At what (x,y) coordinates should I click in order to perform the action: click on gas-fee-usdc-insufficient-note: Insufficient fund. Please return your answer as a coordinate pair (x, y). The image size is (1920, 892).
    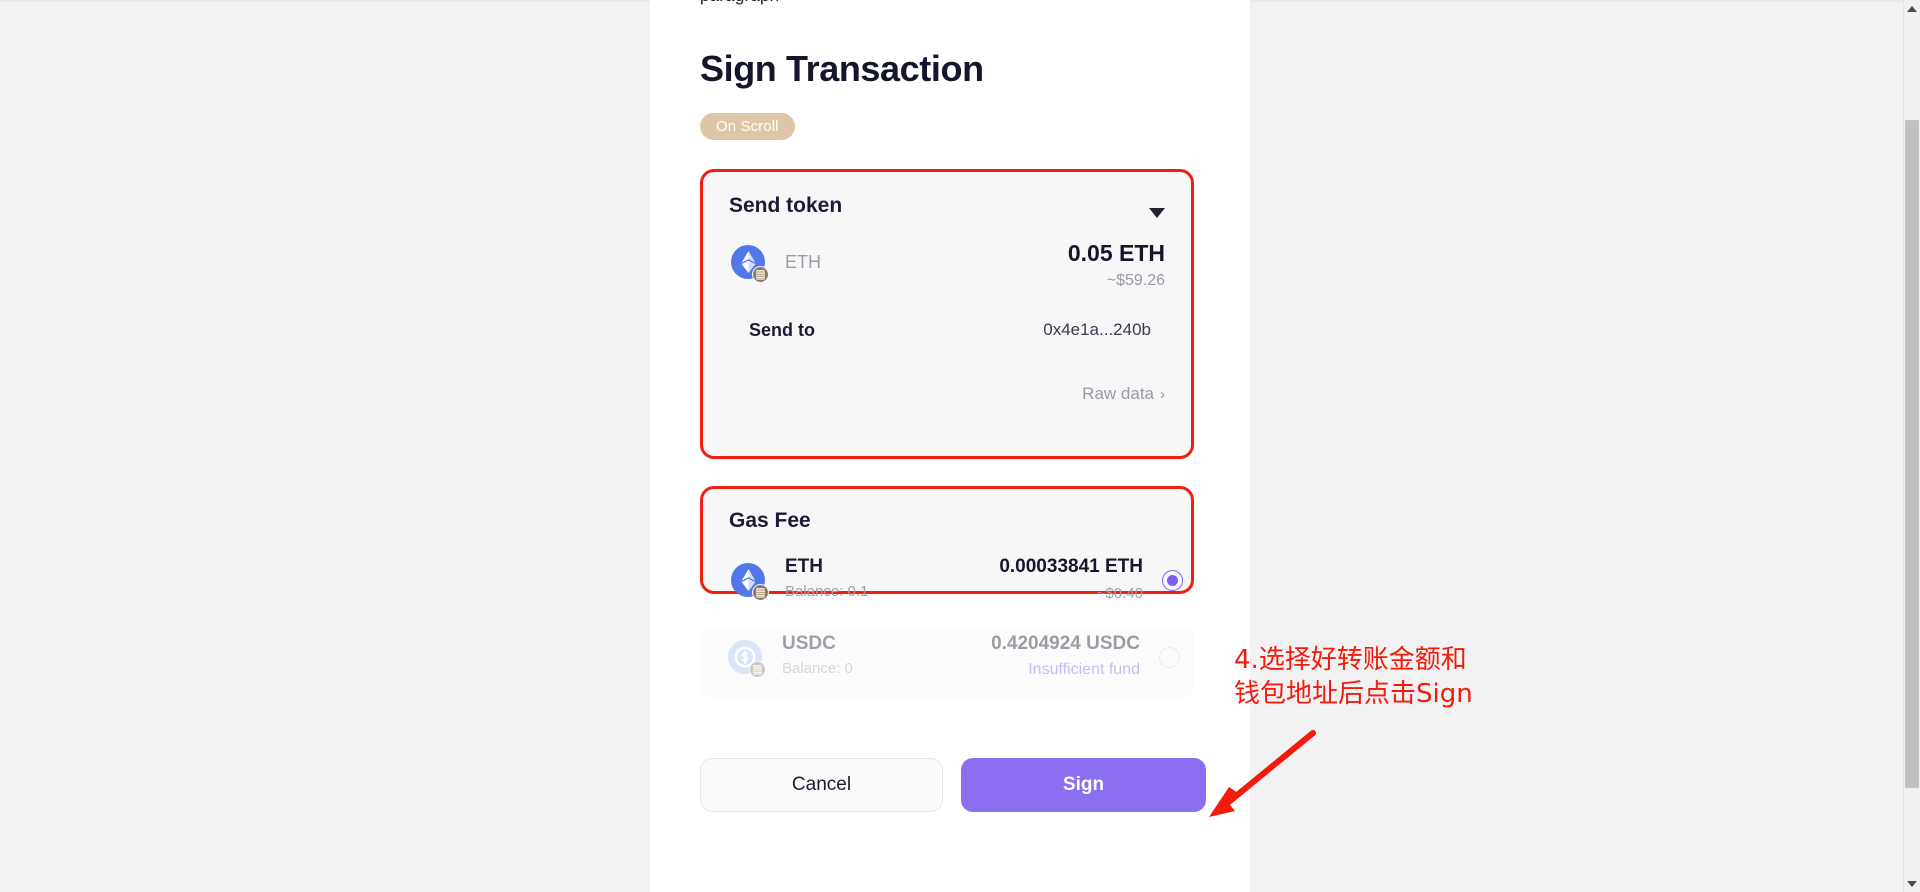
    Looking at the image, I should click on (1084, 669).